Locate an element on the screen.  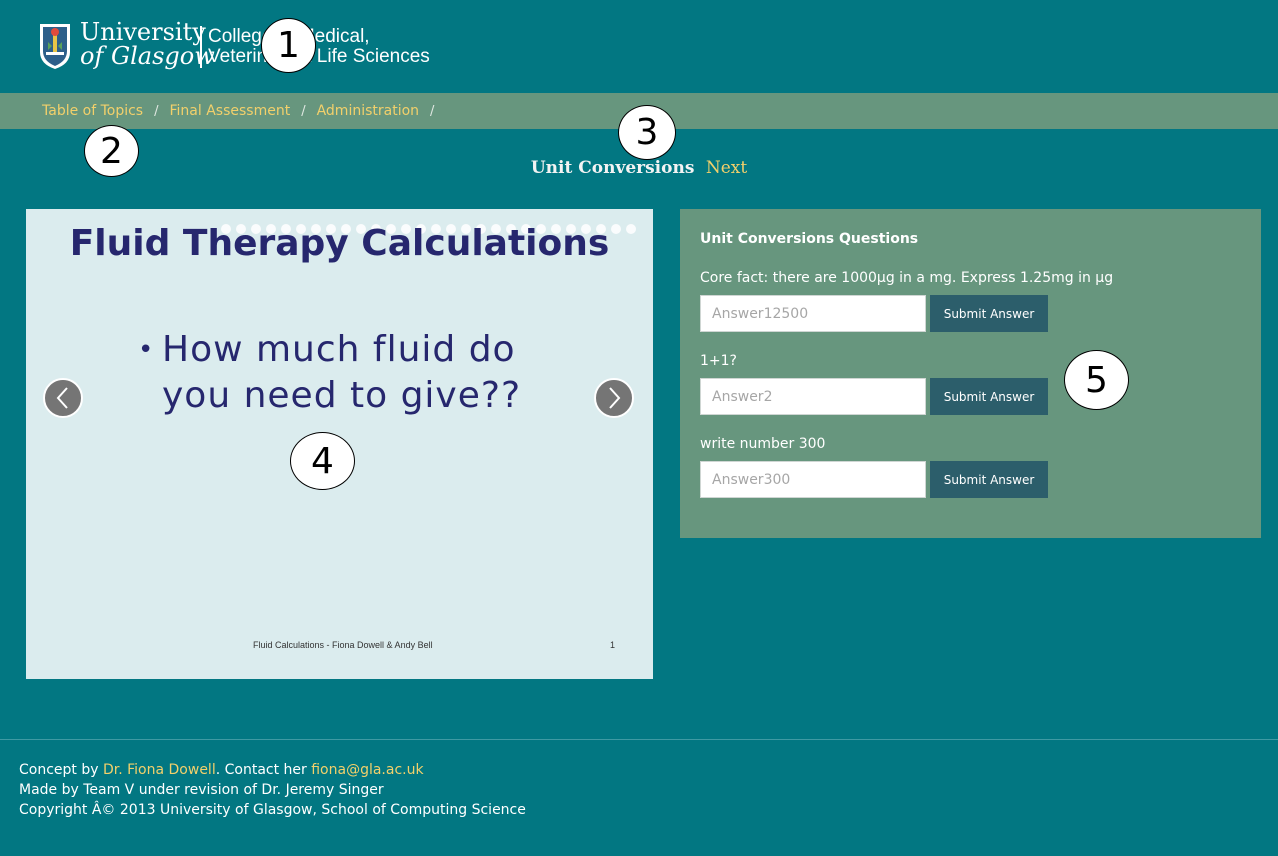
university-name-line2: of Glasgow is located at coordinates (147, 56).